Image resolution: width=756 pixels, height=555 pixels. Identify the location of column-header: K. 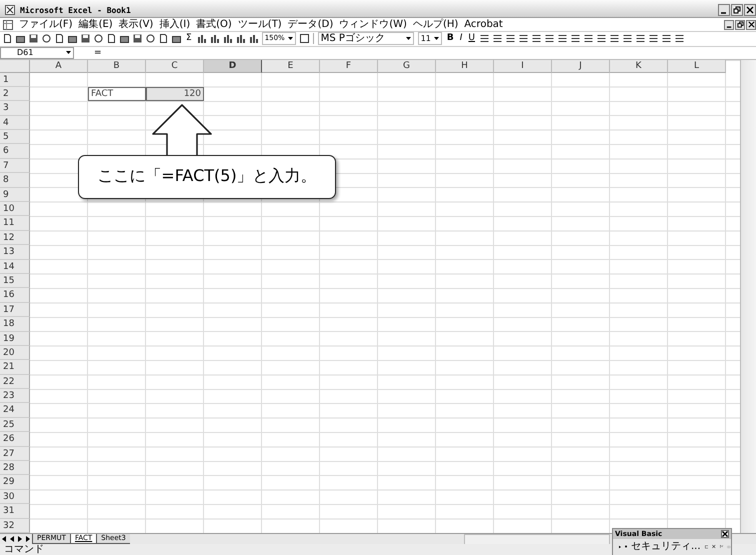
(639, 66).